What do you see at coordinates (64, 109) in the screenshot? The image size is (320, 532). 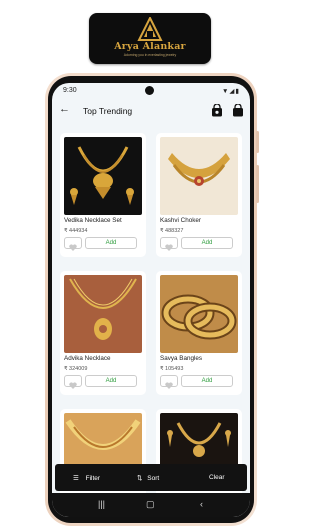 I see `back-arrow-icon: ←` at bounding box center [64, 109].